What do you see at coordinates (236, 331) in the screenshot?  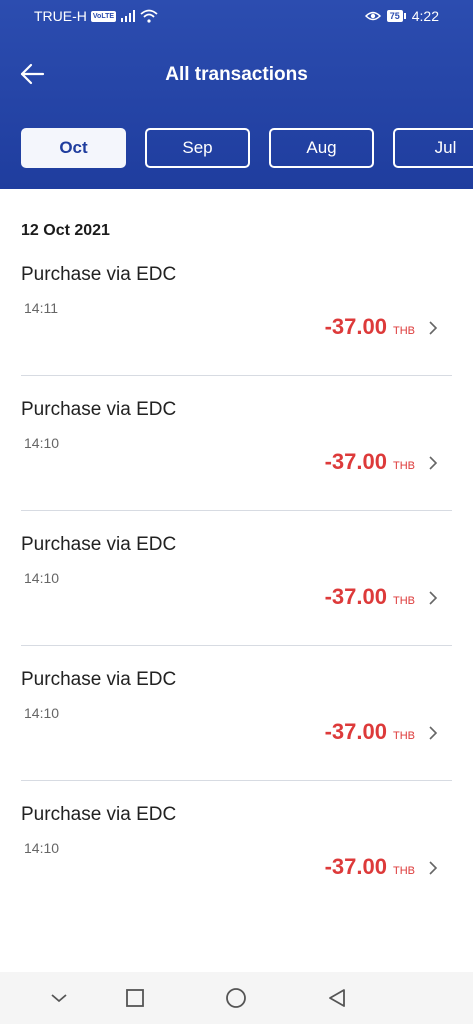 I see `transaction-row: Purchase via EDC 14:11 -37.00 THB` at bounding box center [236, 331].